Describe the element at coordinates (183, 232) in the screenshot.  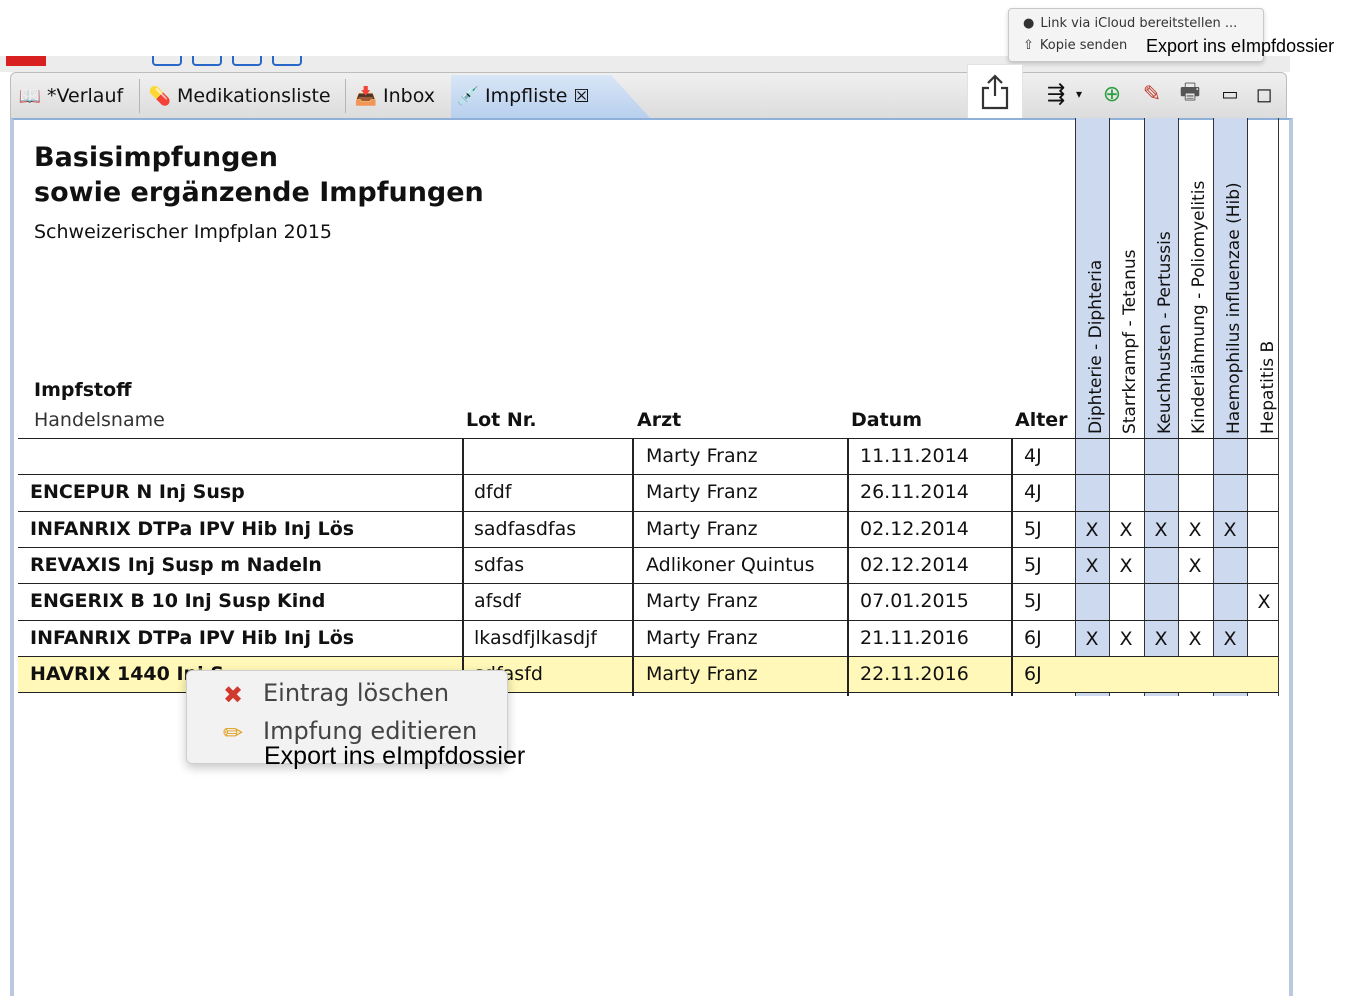
I see `document-subtitle: Schweizerischer Impfplan 2015` at that location.